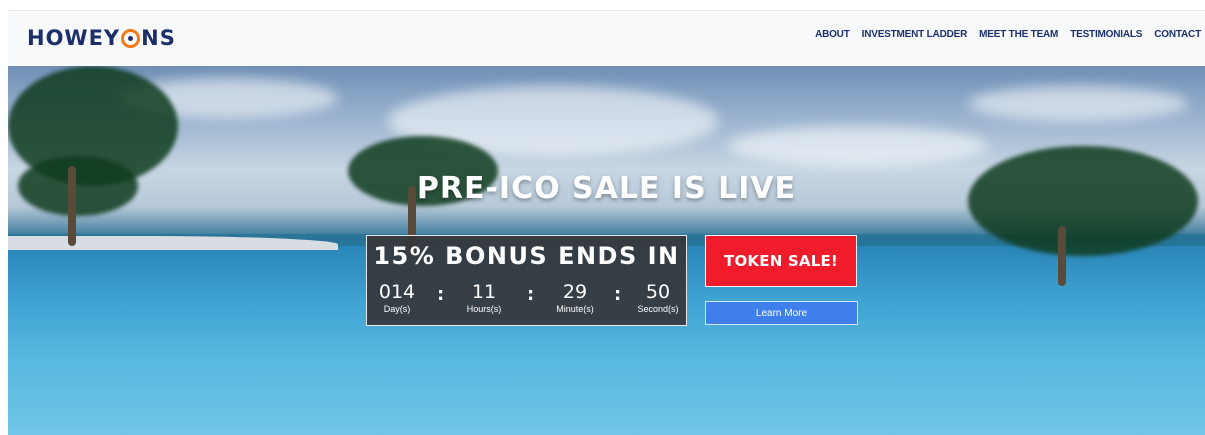 Image resolution: width=1205 pixels, height=435 pixels. Describe the element at coordinates (575, 292) in the screenshot. I see `minutes-value: 29` at that location.